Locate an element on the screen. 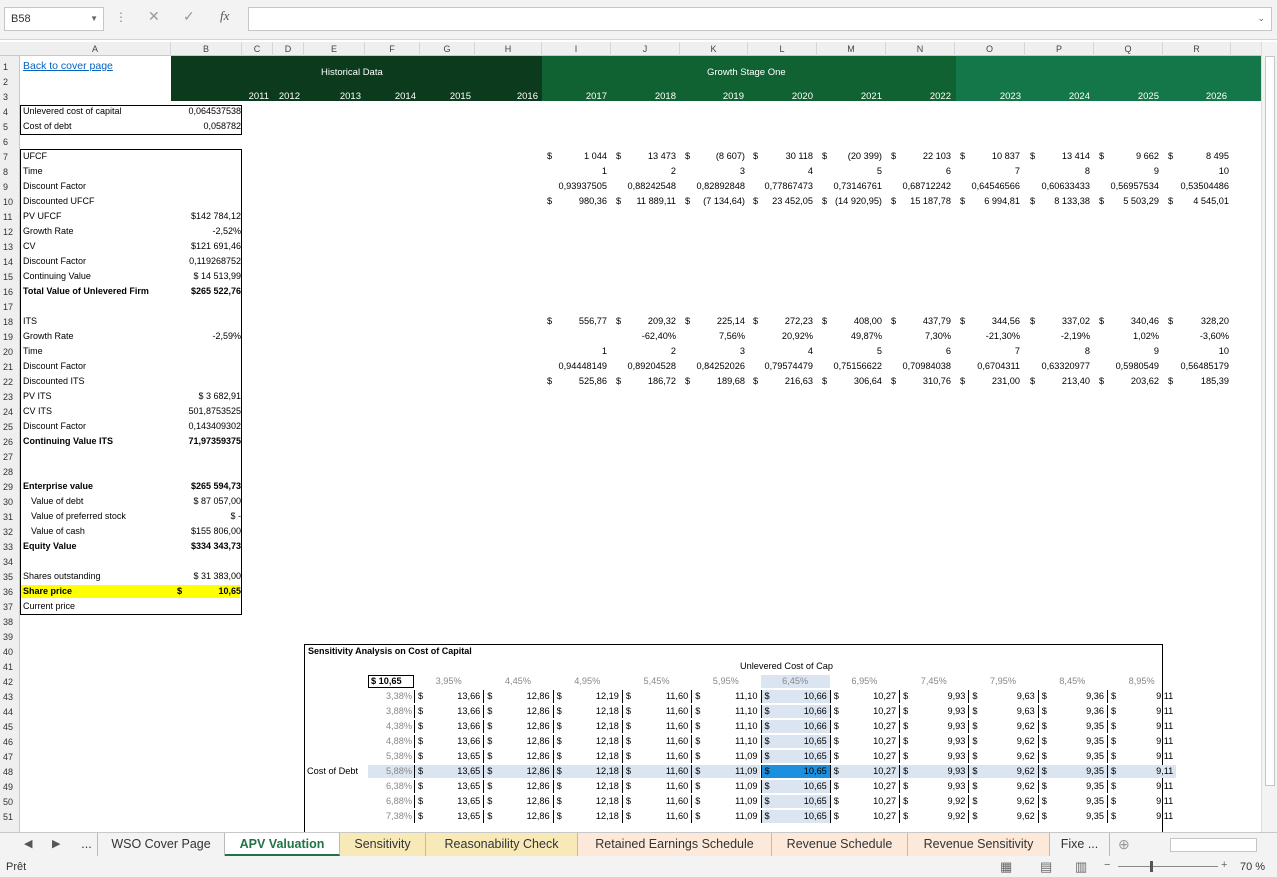 Image resolution: width=1277 pixels, height=877 pixels. column-header-n: N is located at coordinates (920, 49).